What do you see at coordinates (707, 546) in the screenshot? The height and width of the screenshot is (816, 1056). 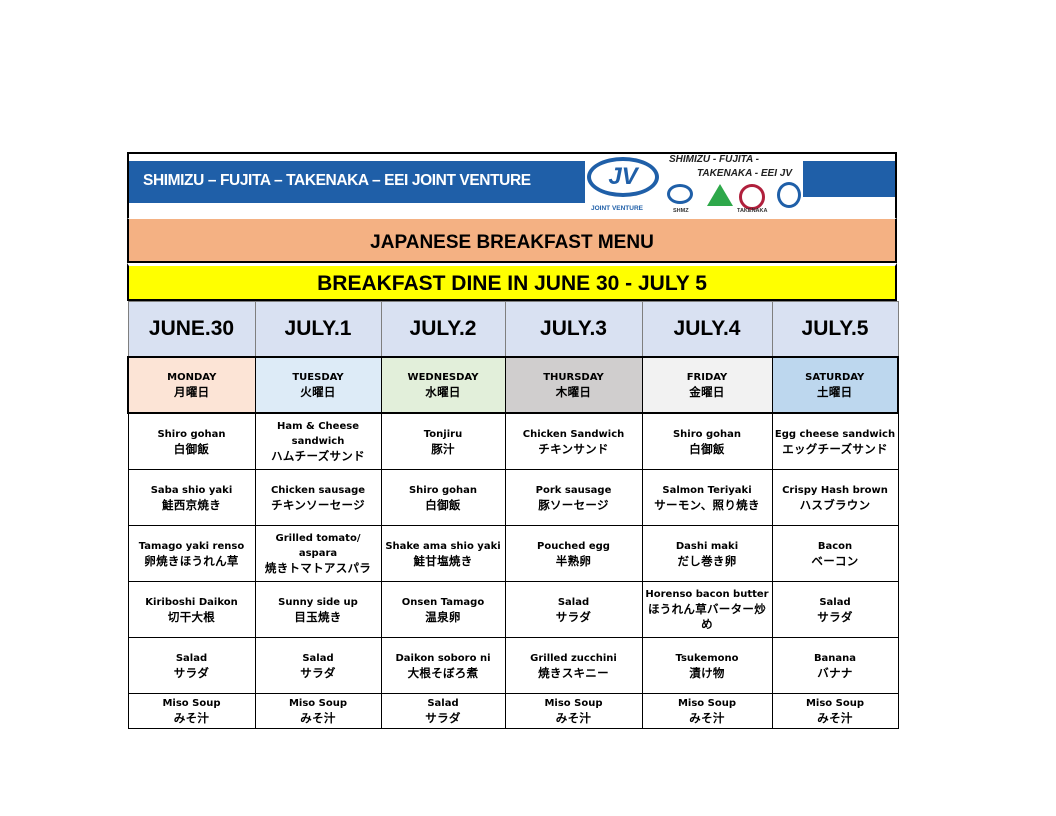 I see `menu-item-en: Dashi maki` at bounding box center [707, 546].